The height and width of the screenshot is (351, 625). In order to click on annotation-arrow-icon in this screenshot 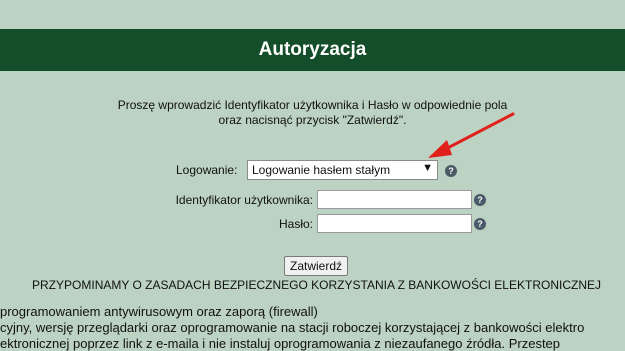, I will do `click(471, 135)`.